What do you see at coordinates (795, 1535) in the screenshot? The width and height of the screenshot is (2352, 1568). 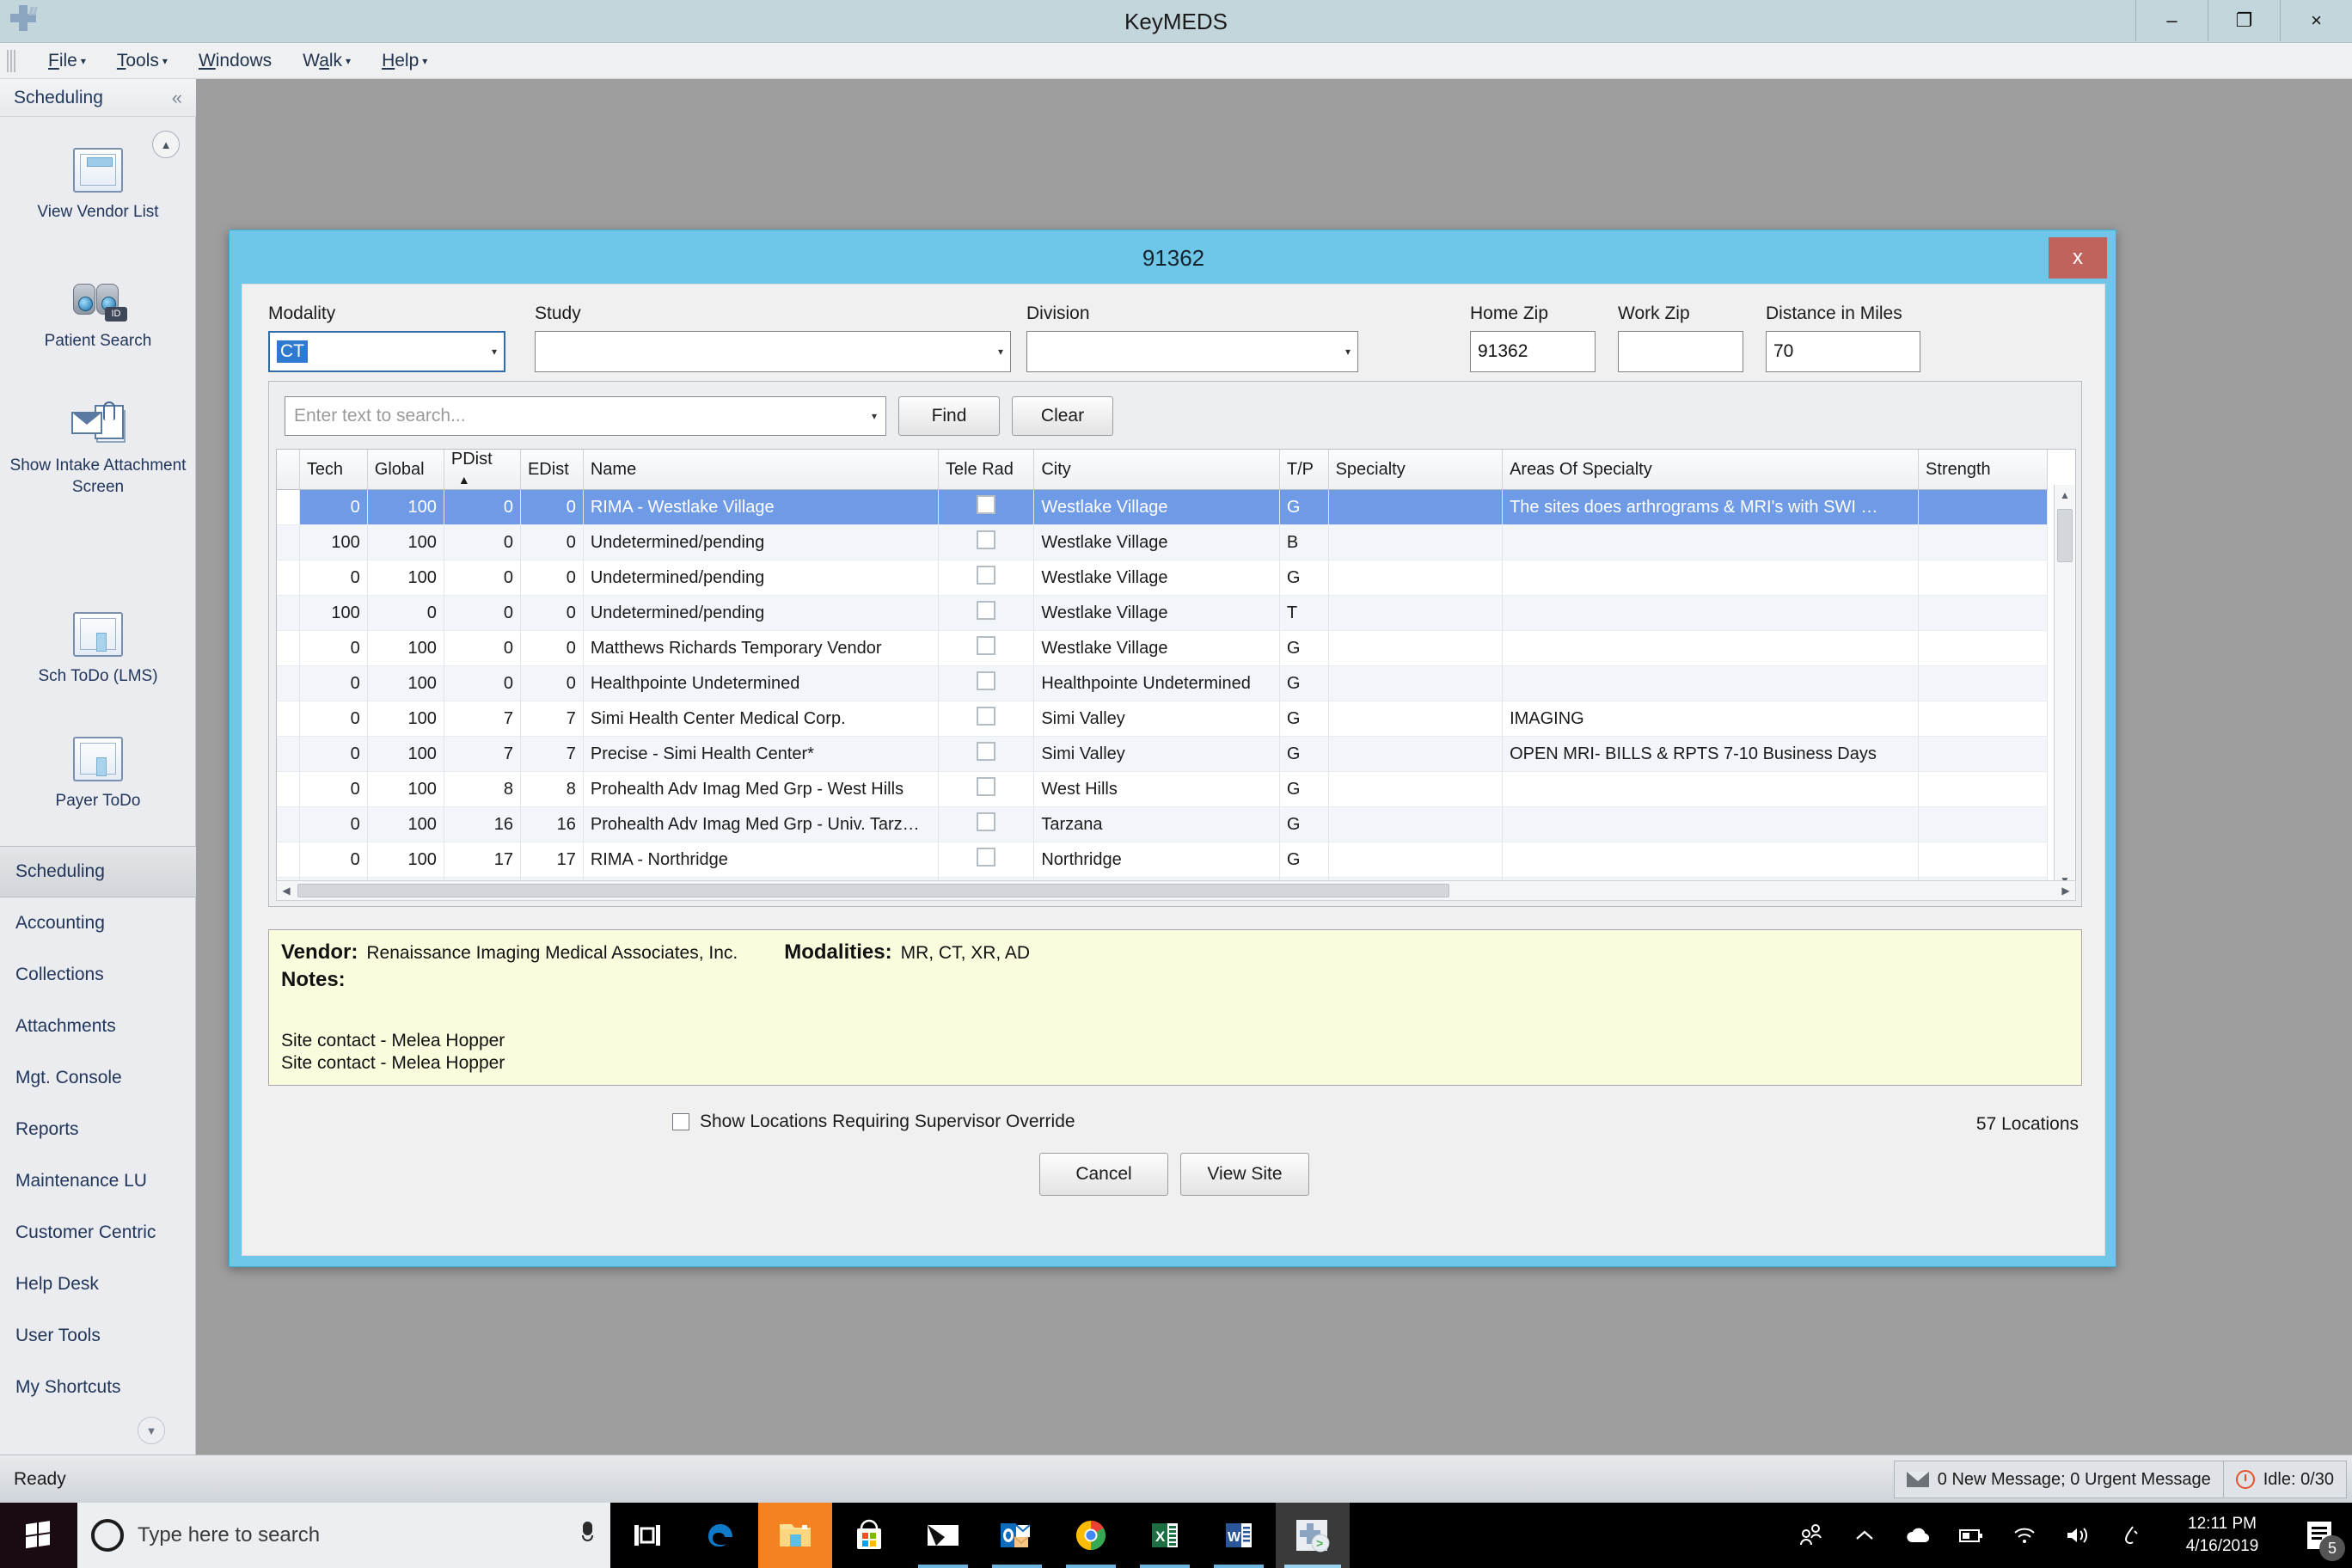 I see `file-explorer-icon` at bounding box center [795, 1535].